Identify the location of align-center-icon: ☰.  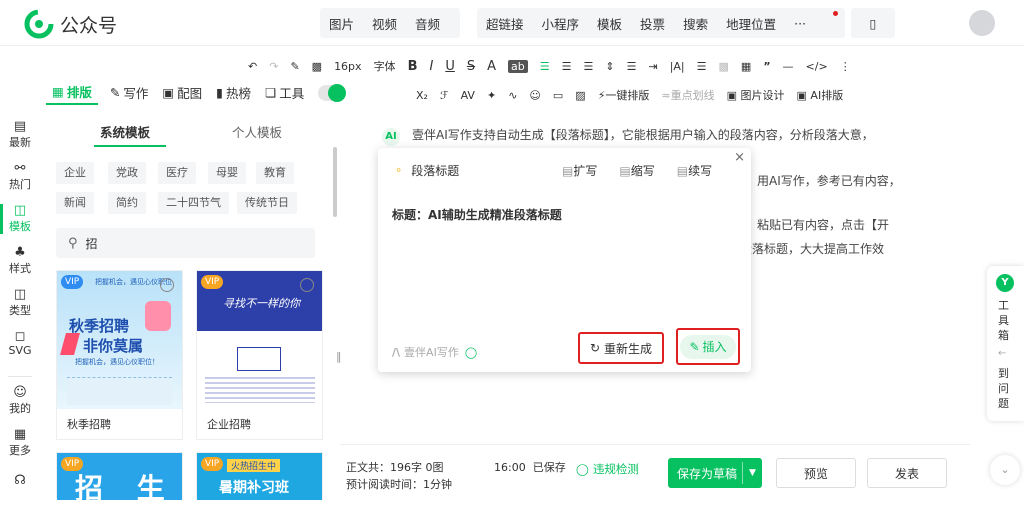
(567, 66).